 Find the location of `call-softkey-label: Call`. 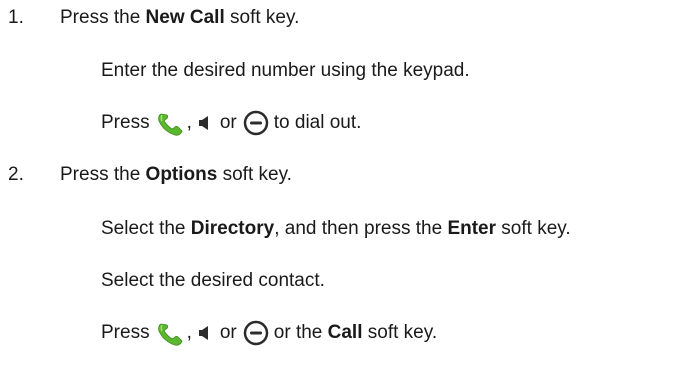

call-softkey-label: Call is located at coordinates (345, 332).